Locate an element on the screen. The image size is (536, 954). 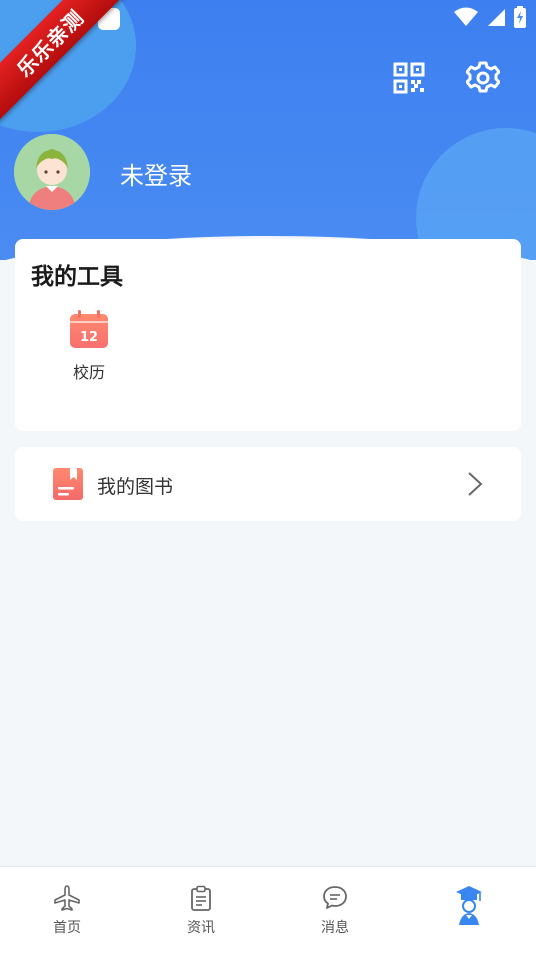
chevron-right-icon is located at coordinates (475, 484).